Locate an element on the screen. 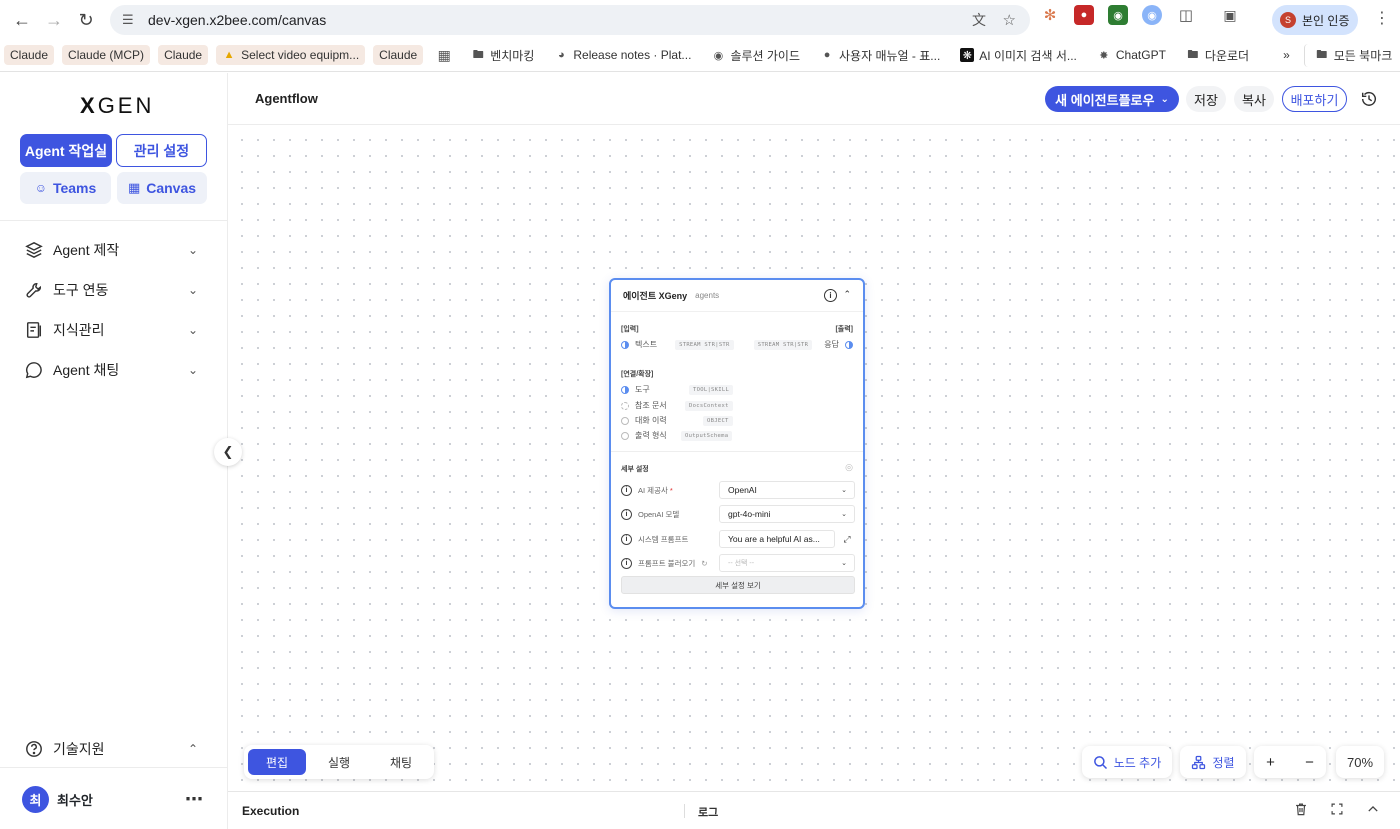  reload-icon: ↻ is located at coordinates (86, 20).